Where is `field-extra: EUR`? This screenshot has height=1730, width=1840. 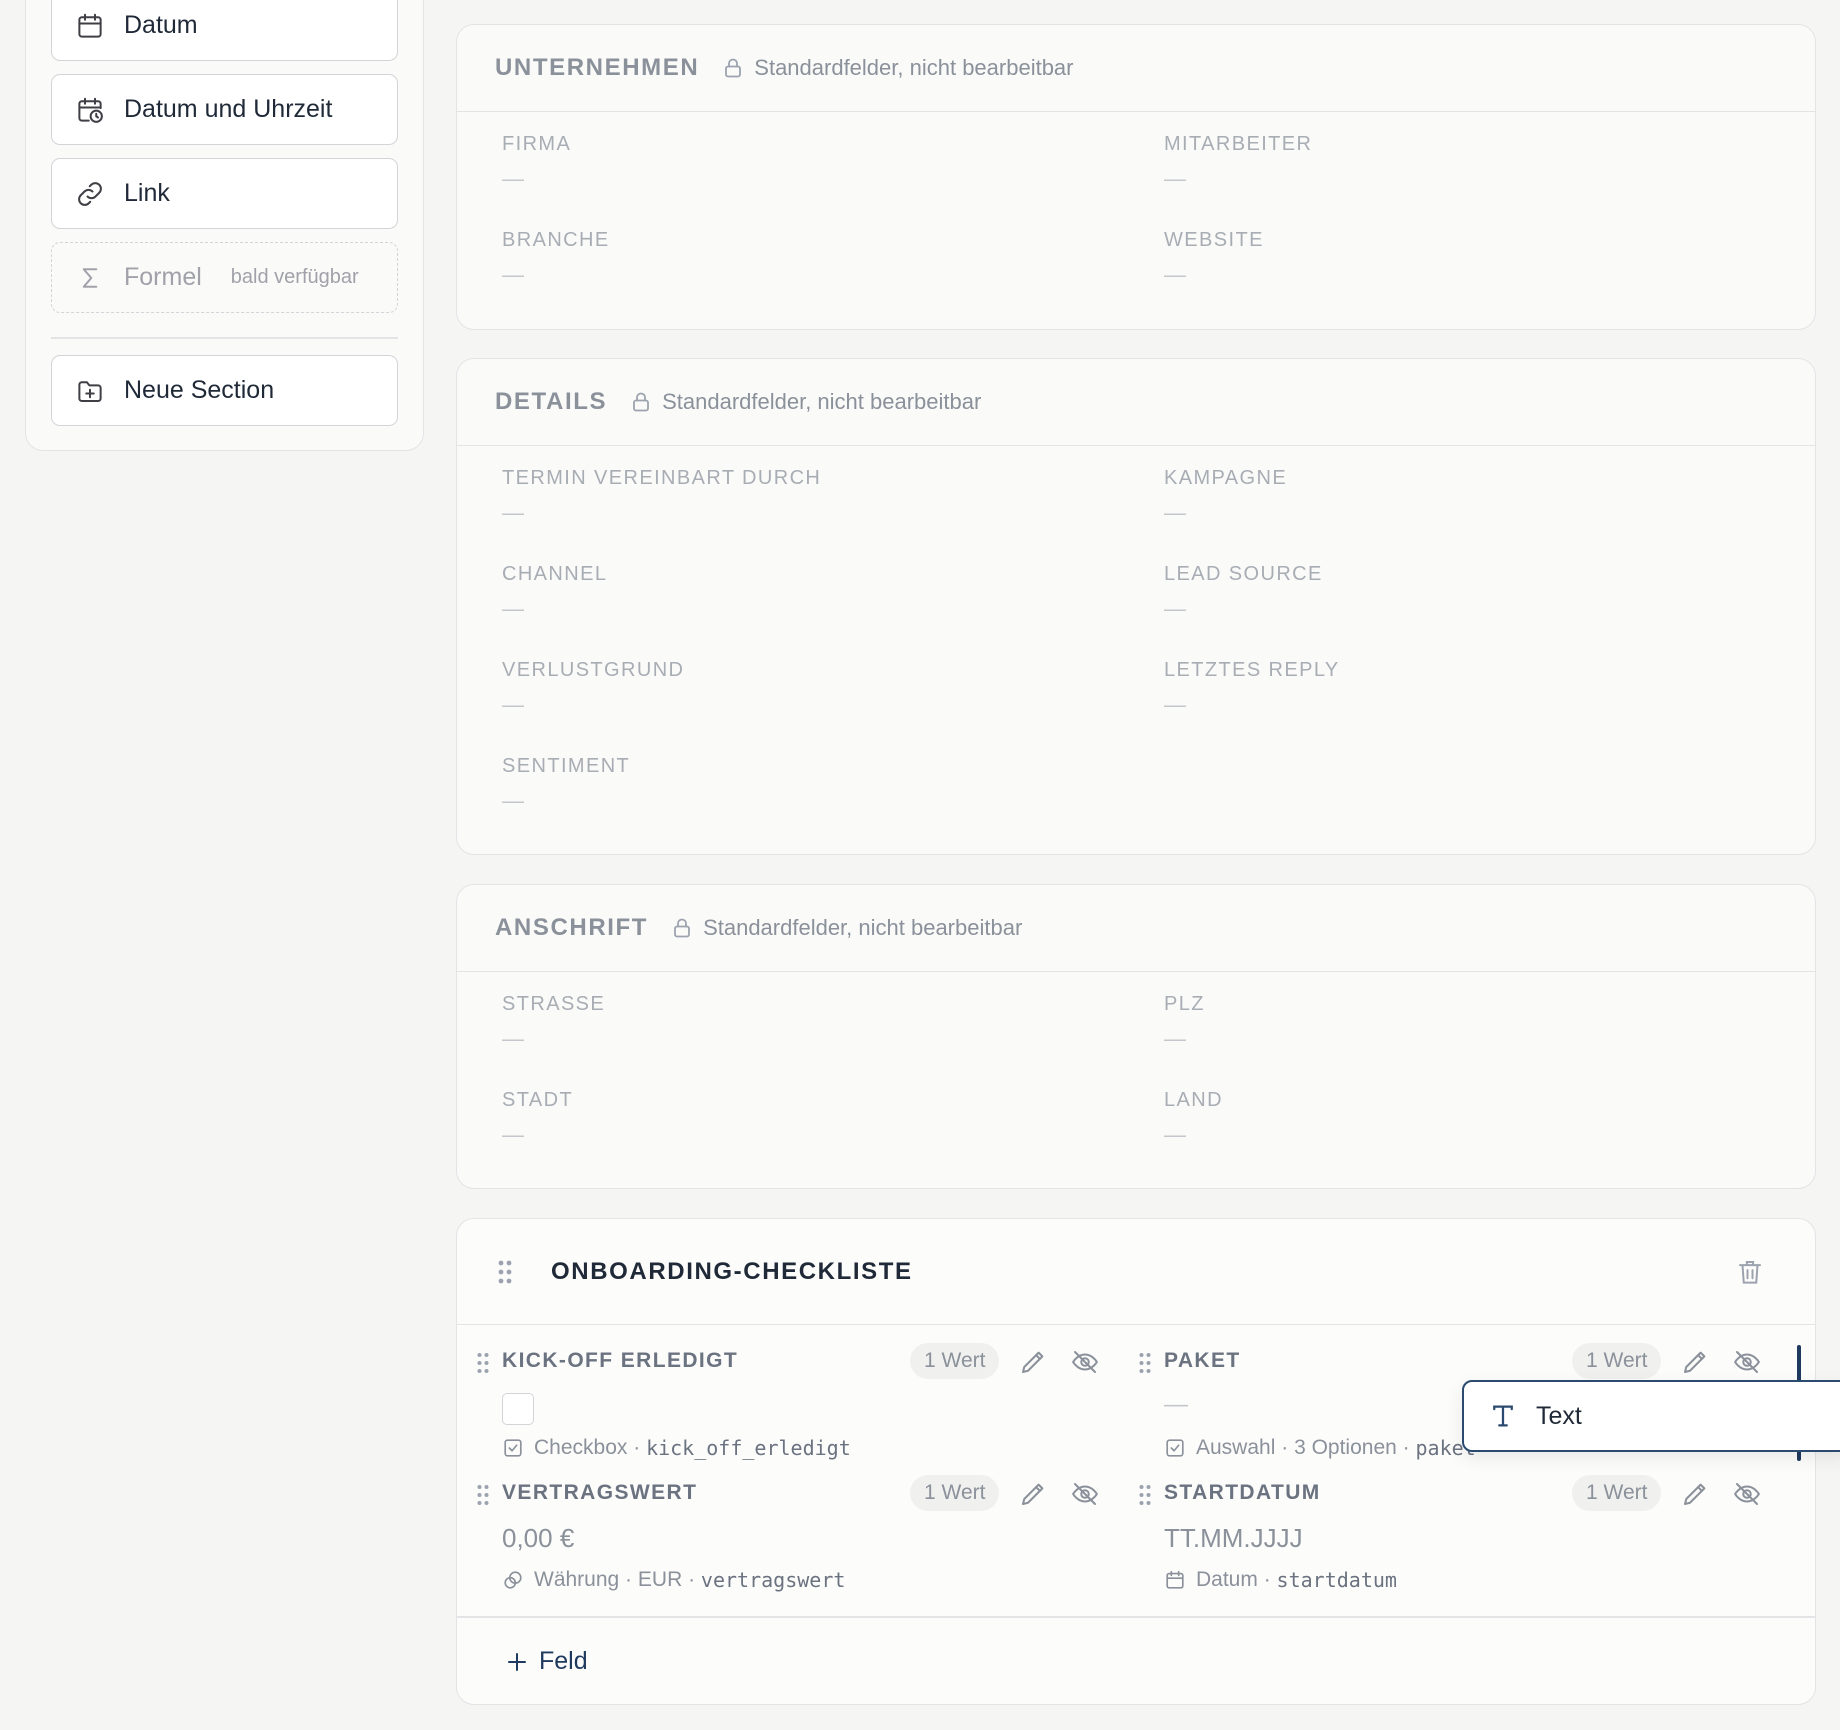
field-extra: EUR is located at coordinates (660, 1579).